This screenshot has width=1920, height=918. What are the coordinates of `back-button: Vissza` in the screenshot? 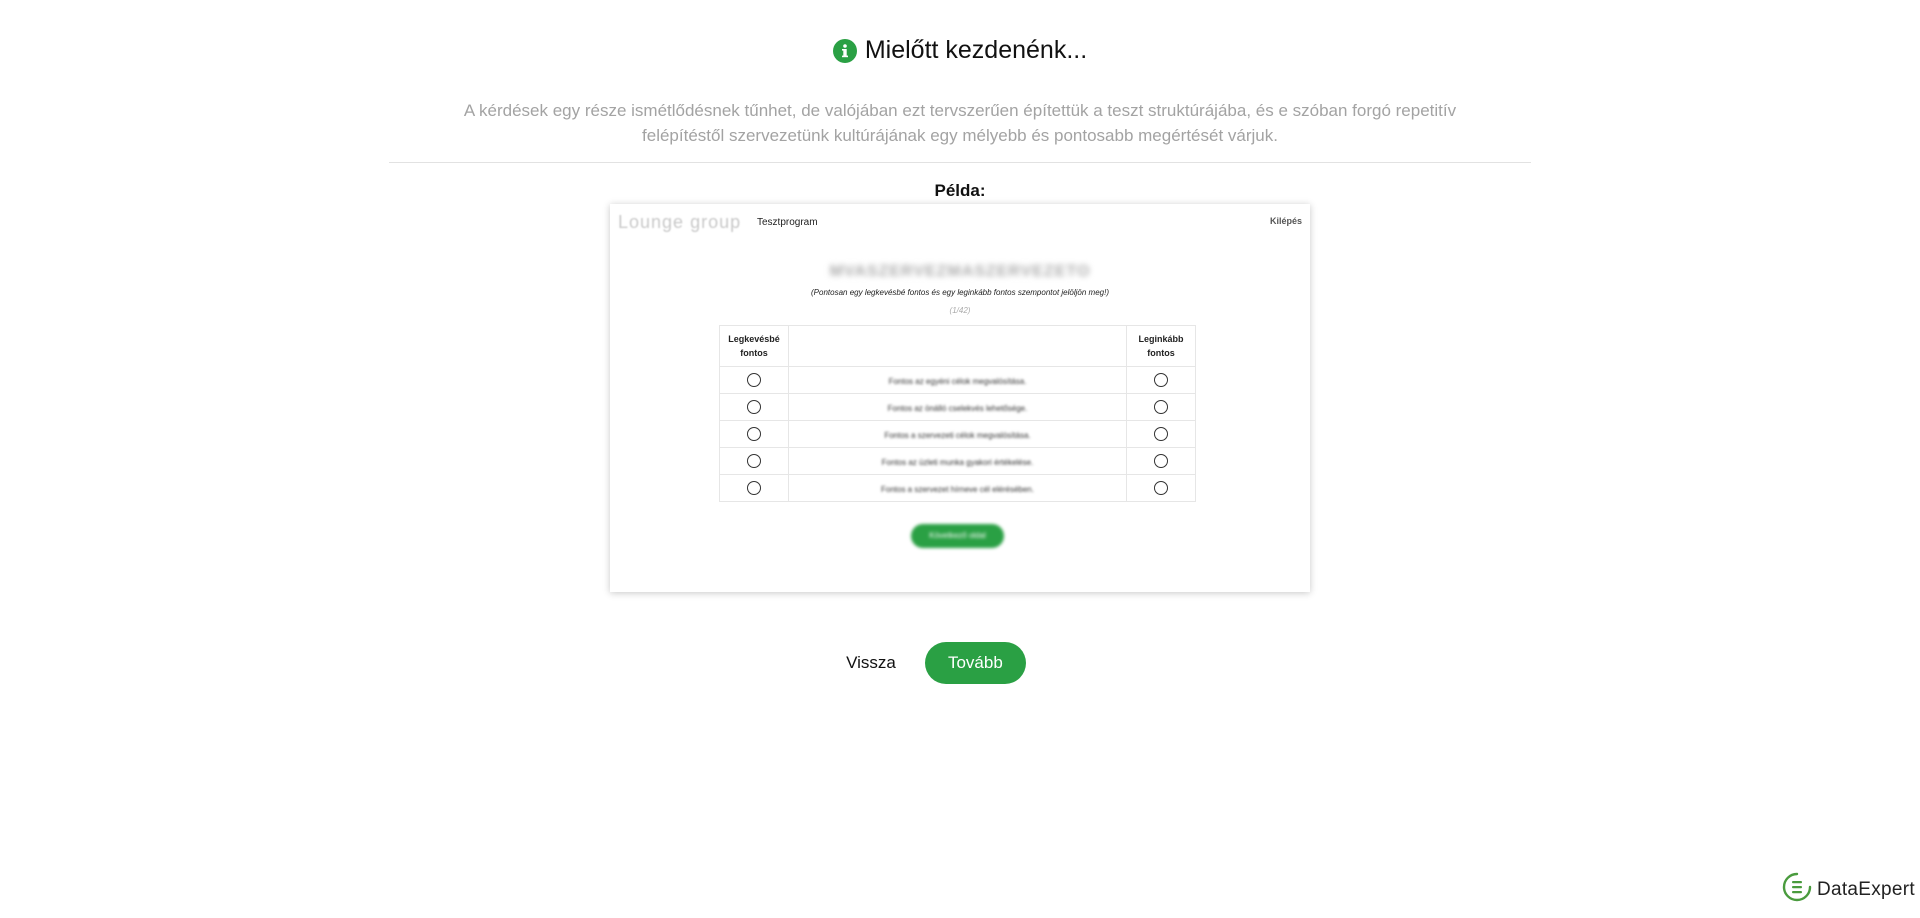 It's located at (871, 663).